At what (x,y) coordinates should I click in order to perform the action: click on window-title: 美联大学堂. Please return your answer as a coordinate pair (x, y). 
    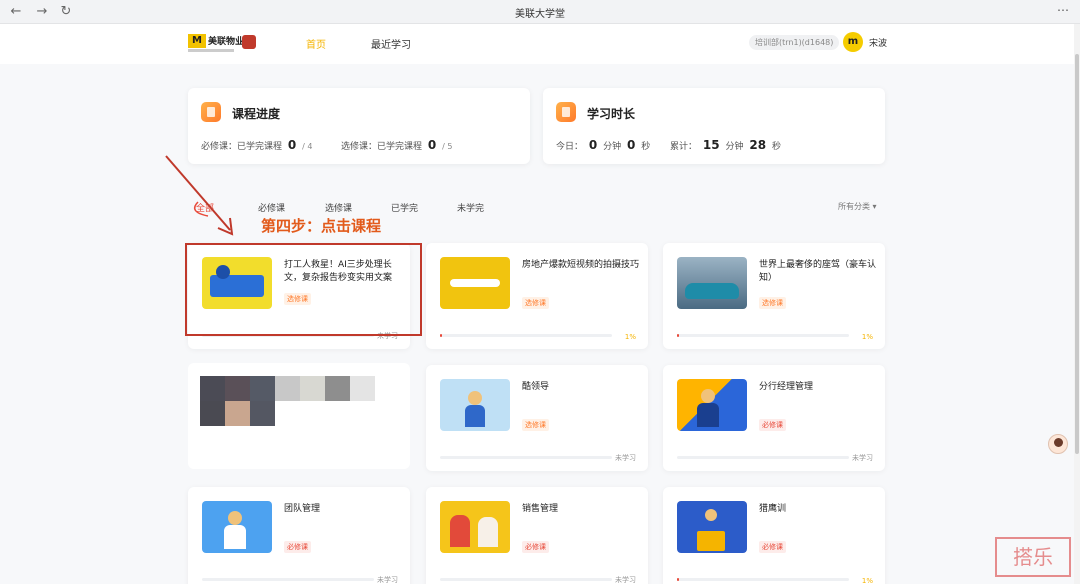
    Looking at the image, I should click on (540, 14).